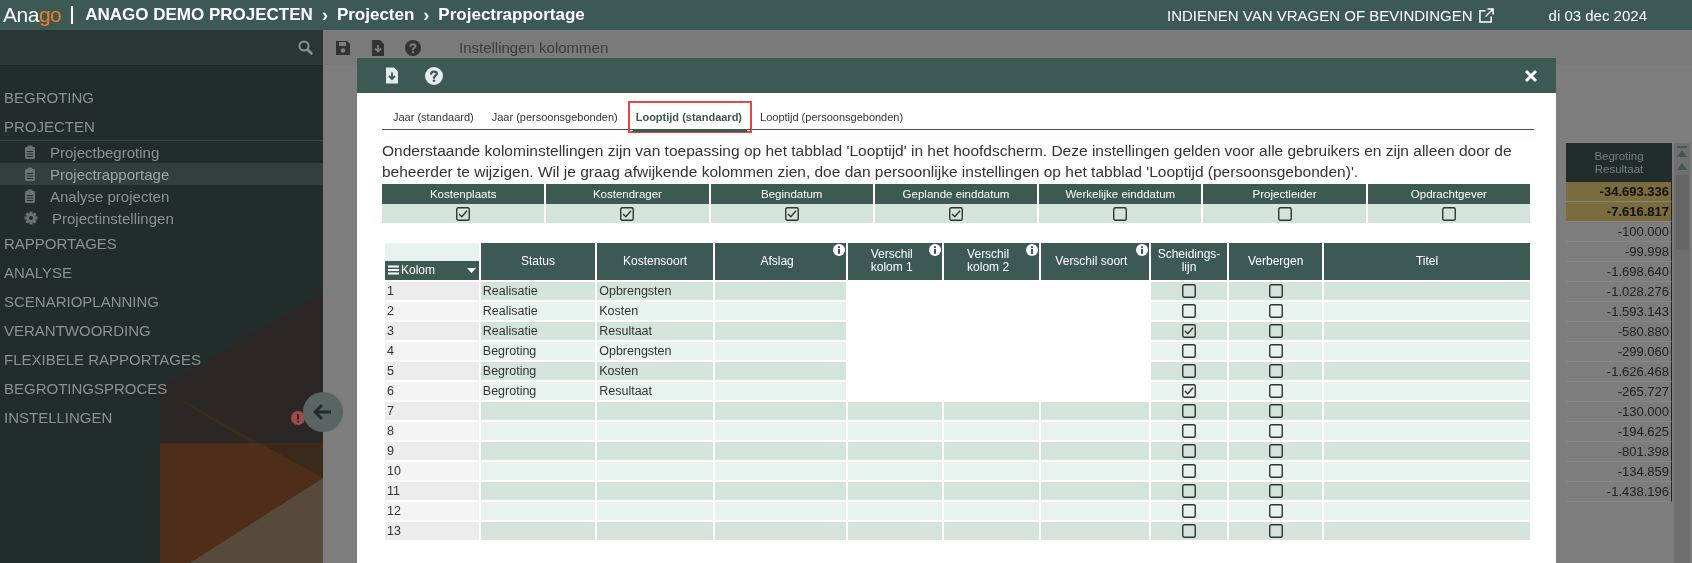 This screenshot has height=563, width=1692. Describe the element at coordinates (432, 430) in the screenshot. I see `table-cell: 8` at that location.